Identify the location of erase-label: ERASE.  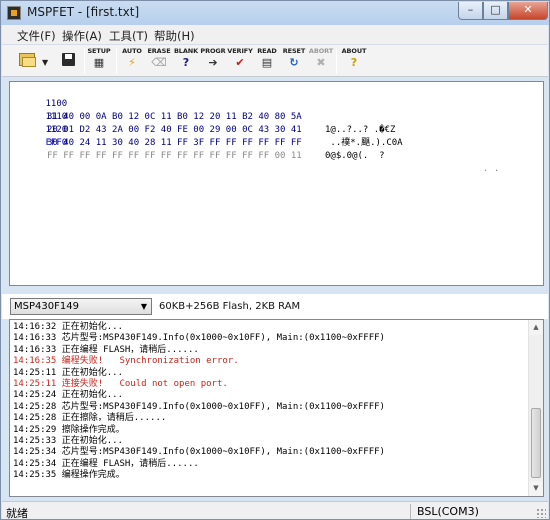
(159, 51).